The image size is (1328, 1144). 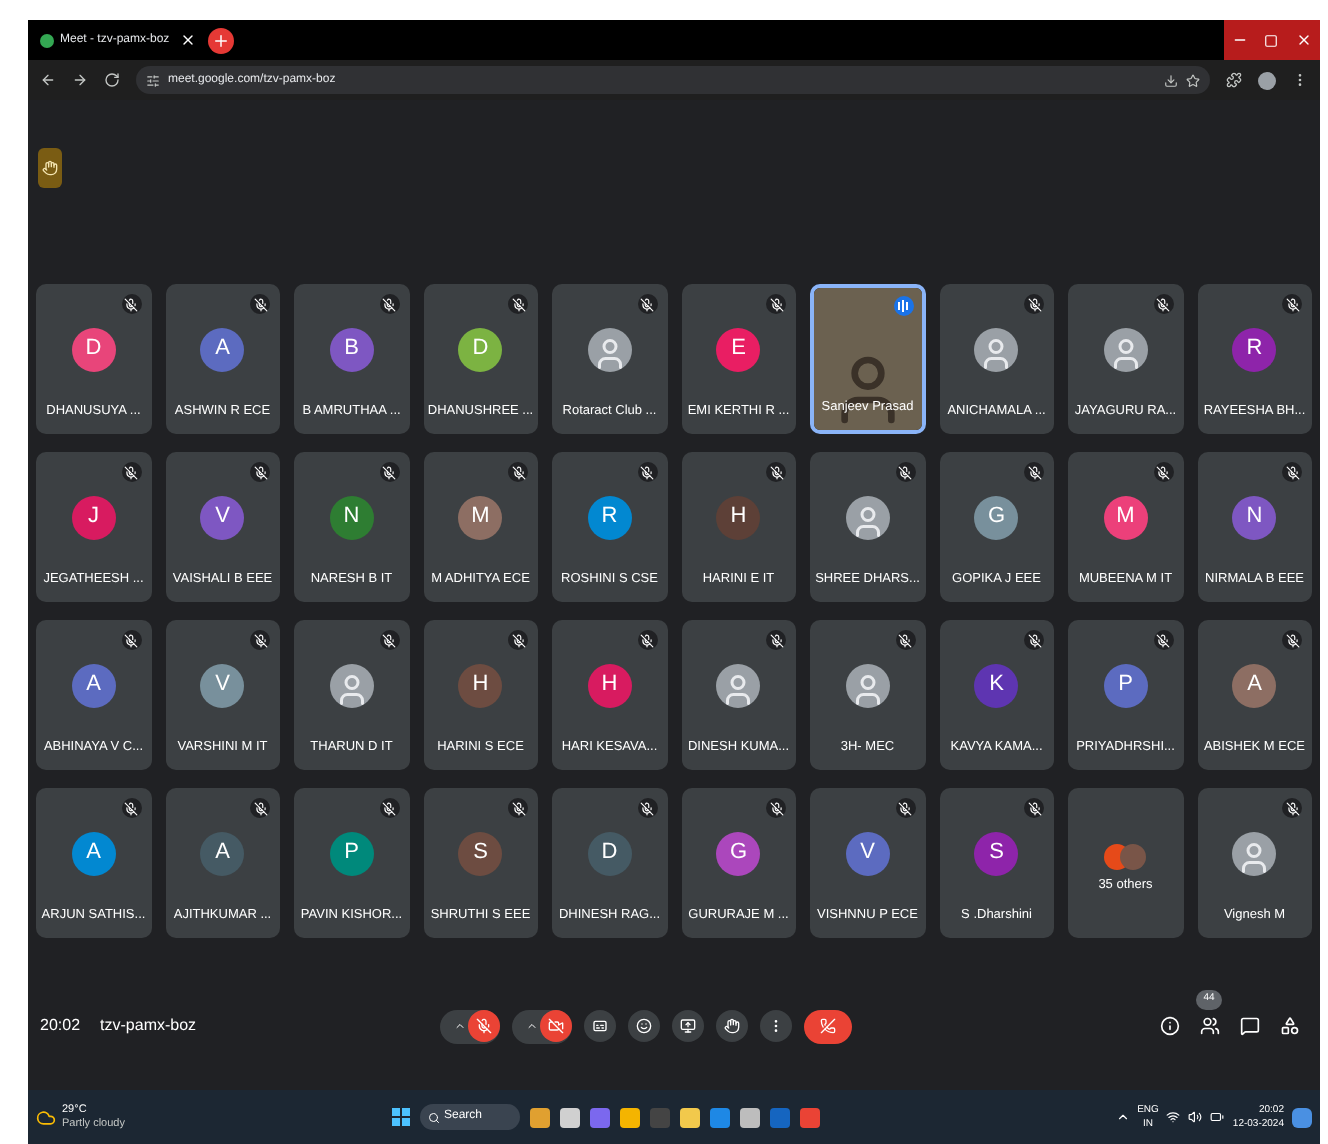 What do you see at coordinates (50, 168) in the screenshot?
I see `hand-raise-icon` at bounding box center [50, 168].